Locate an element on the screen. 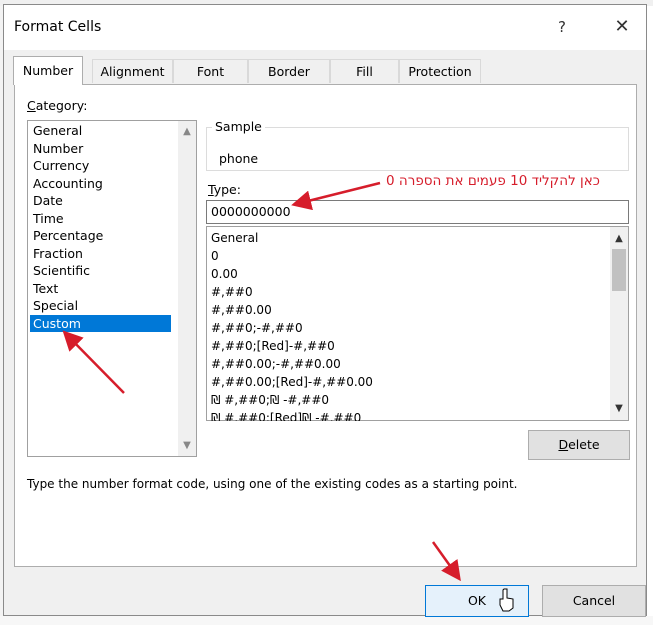 The image size is (653, 625). scroll-thumb is located at coordinates (619, 270).